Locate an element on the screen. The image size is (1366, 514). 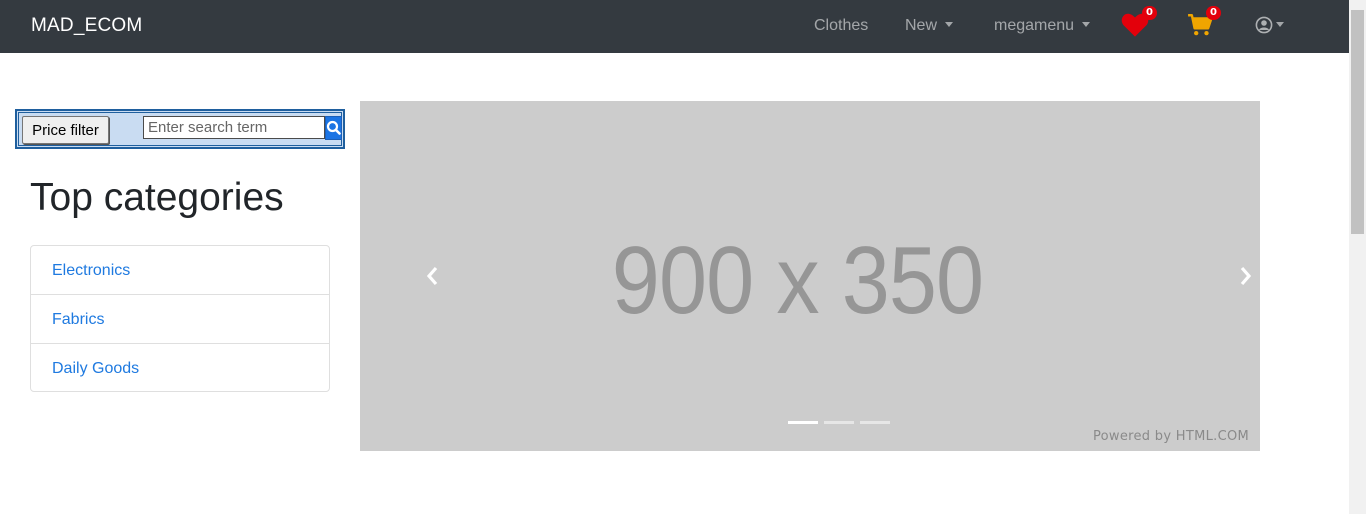
cart-count-badge: 0 is located at coordinates (1213, 13).